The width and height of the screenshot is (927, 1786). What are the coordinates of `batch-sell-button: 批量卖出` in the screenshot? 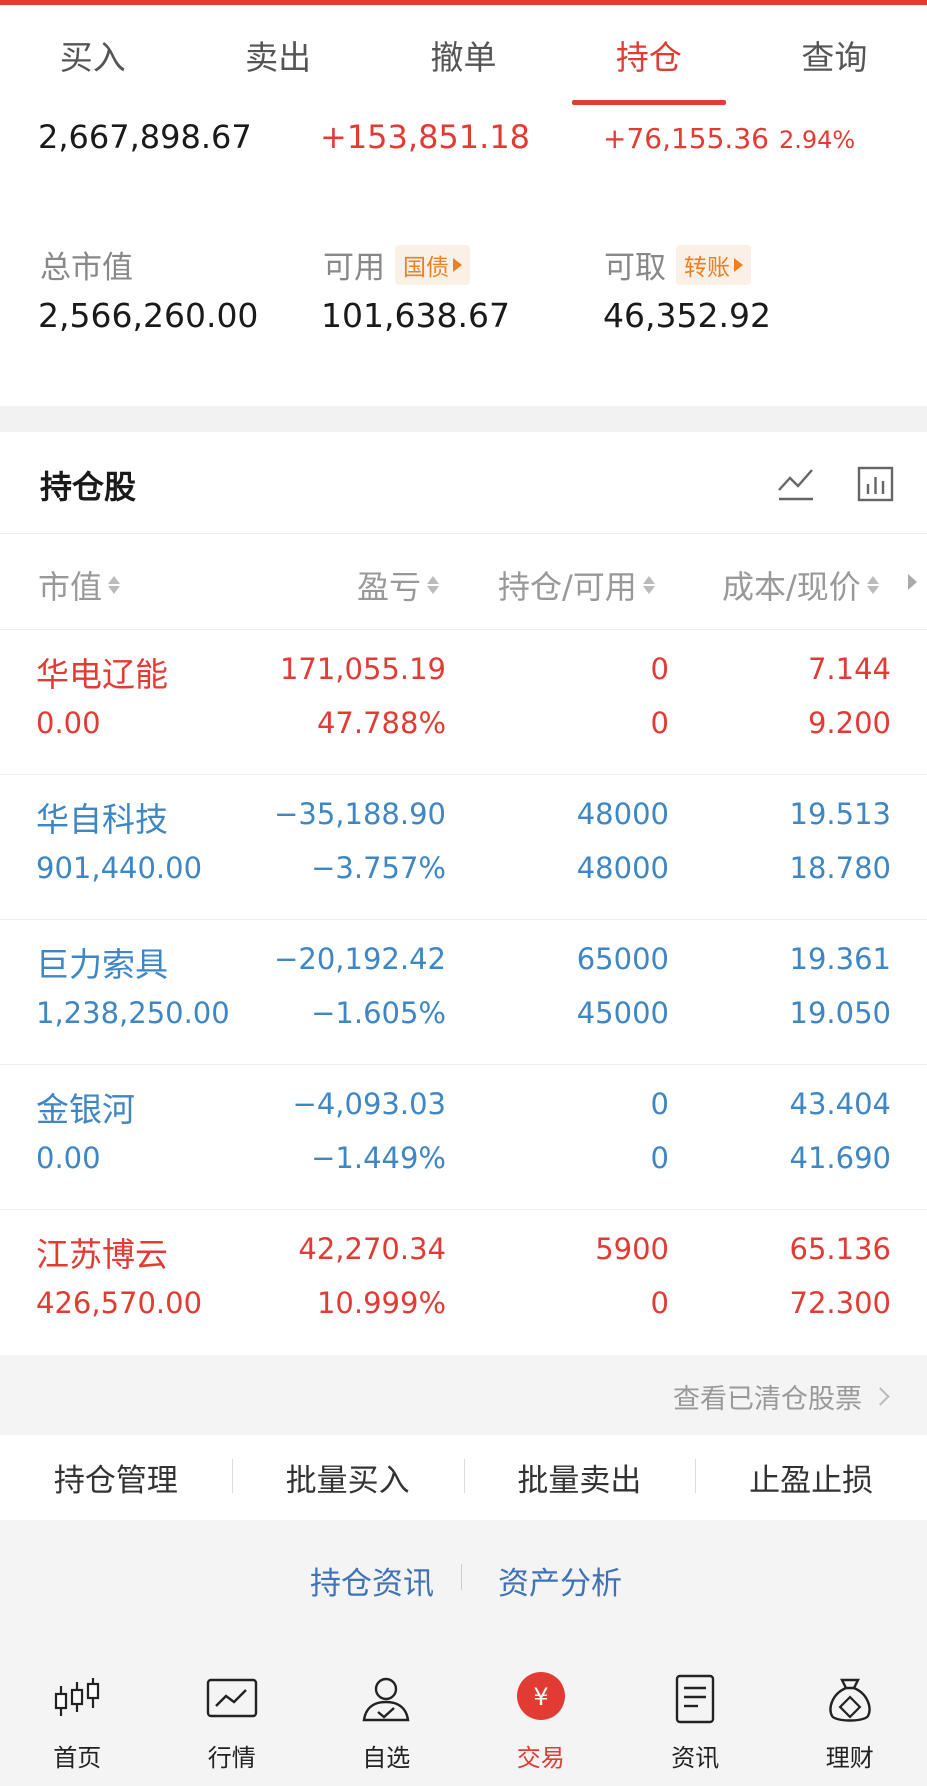 It's located at (579, 1477).